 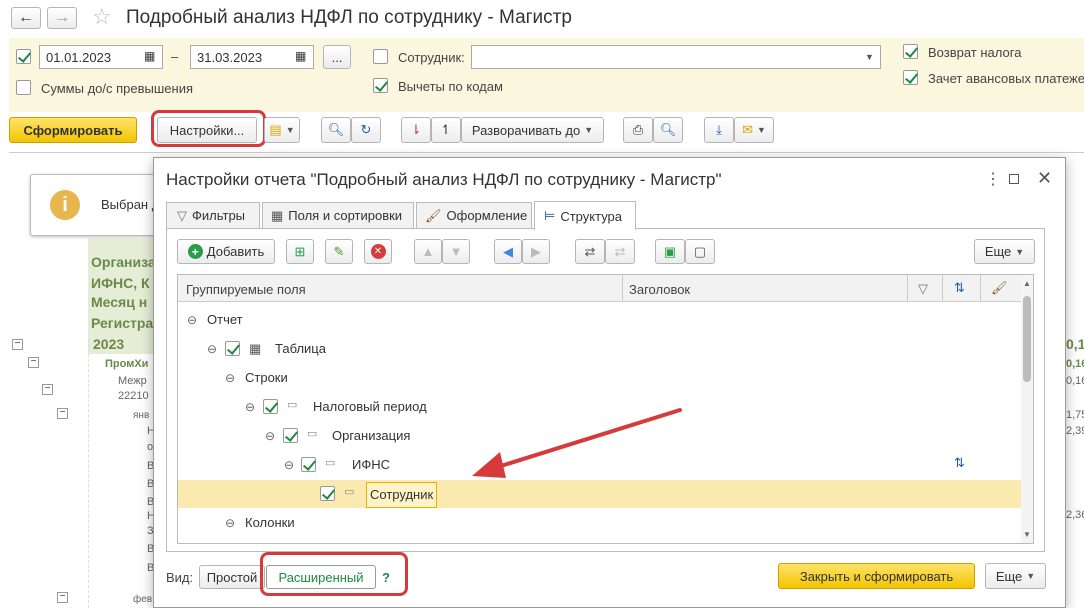 What do you see at coordinates (225, 319) in the screenshot?
I see `tree-node-report: Отчет` at bounding box center [225, 319].